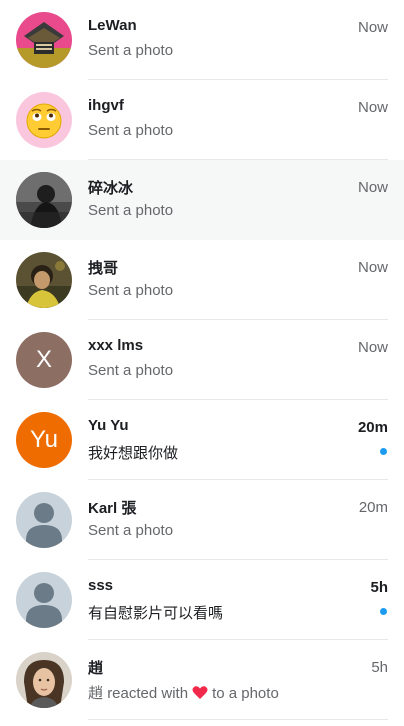  I want to click on contact-name: 趙, so click(96, 668).